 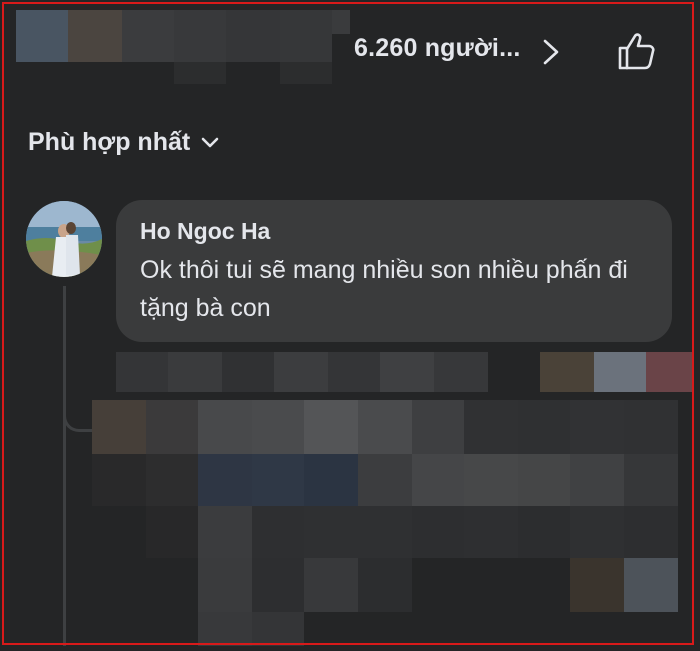 I want to click on sort-dropdown: Phù hợp nhất, so click(x=124, y=142).